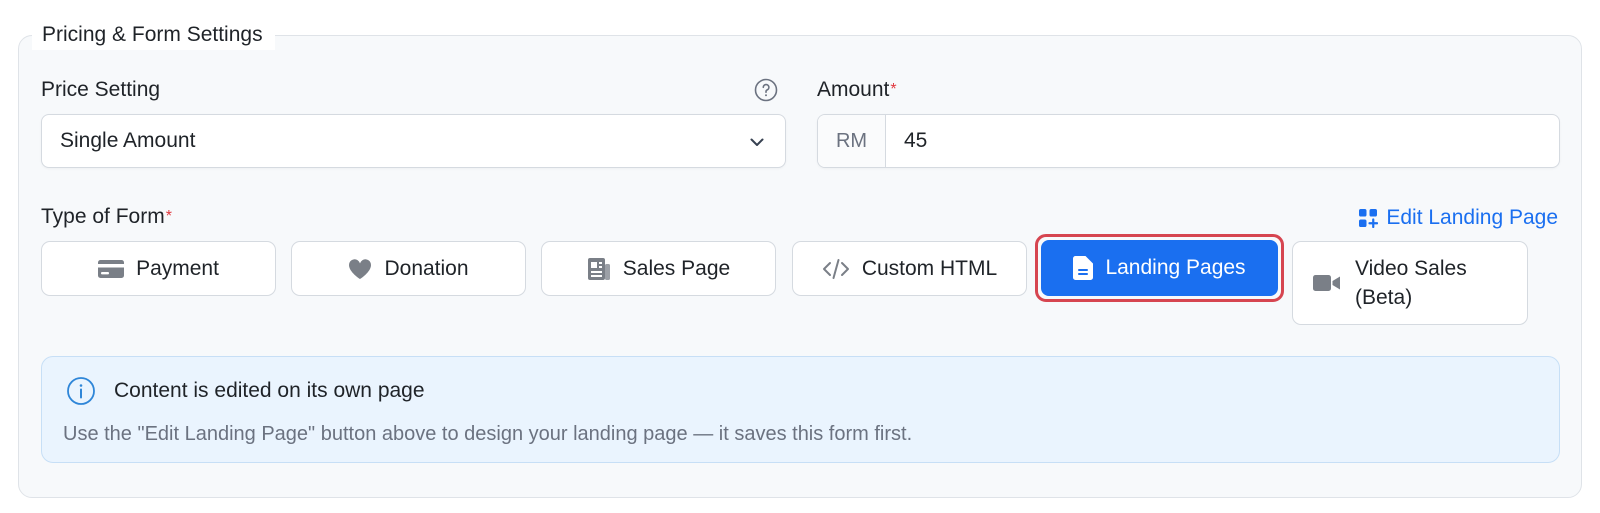 The width and height of the screenshot is (1600, 513). I want to click on info-title: Content is edited on its own page, so click(269, 390).